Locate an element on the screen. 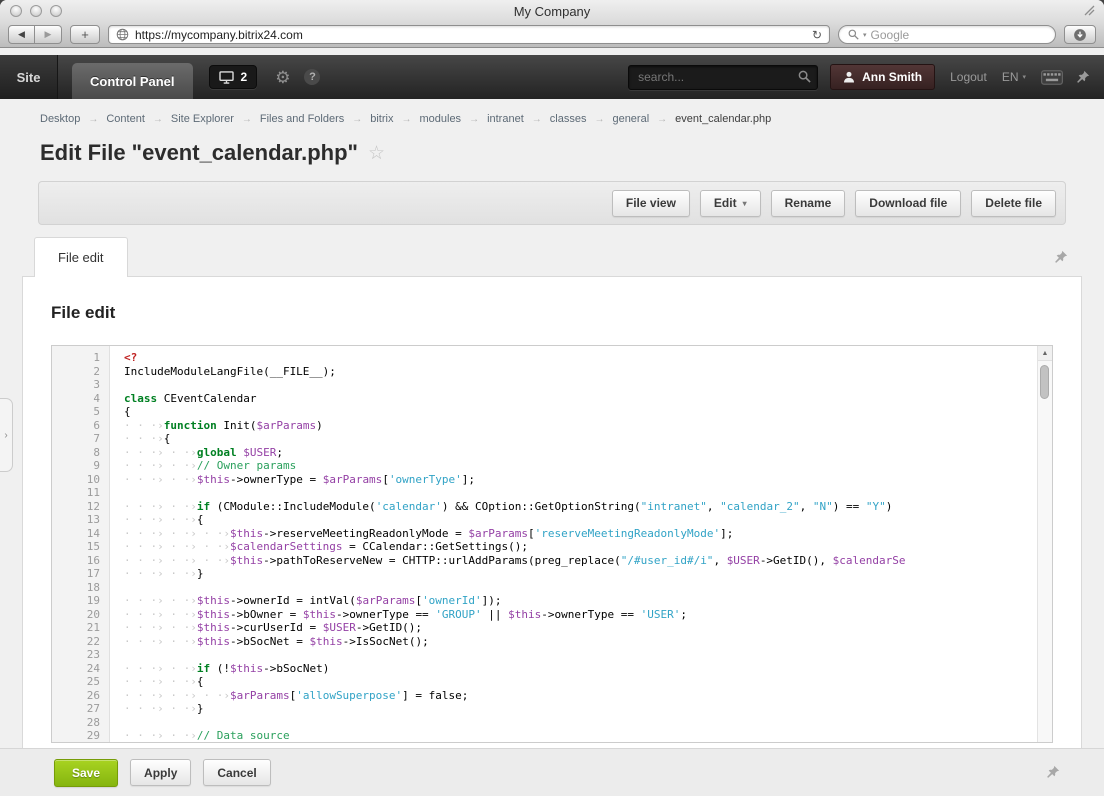  code-line: · · ·› · ·›{ is located at coordinates (164, 519).